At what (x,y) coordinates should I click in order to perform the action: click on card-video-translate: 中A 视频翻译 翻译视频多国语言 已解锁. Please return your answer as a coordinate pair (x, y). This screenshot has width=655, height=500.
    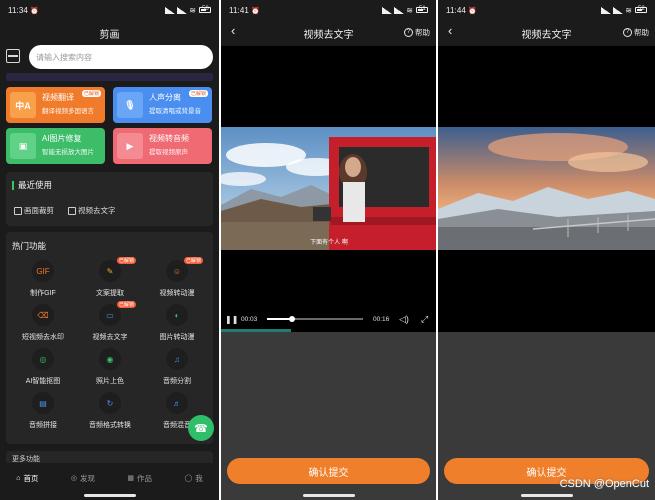
    Looking at the image, I should click on (55, 105).